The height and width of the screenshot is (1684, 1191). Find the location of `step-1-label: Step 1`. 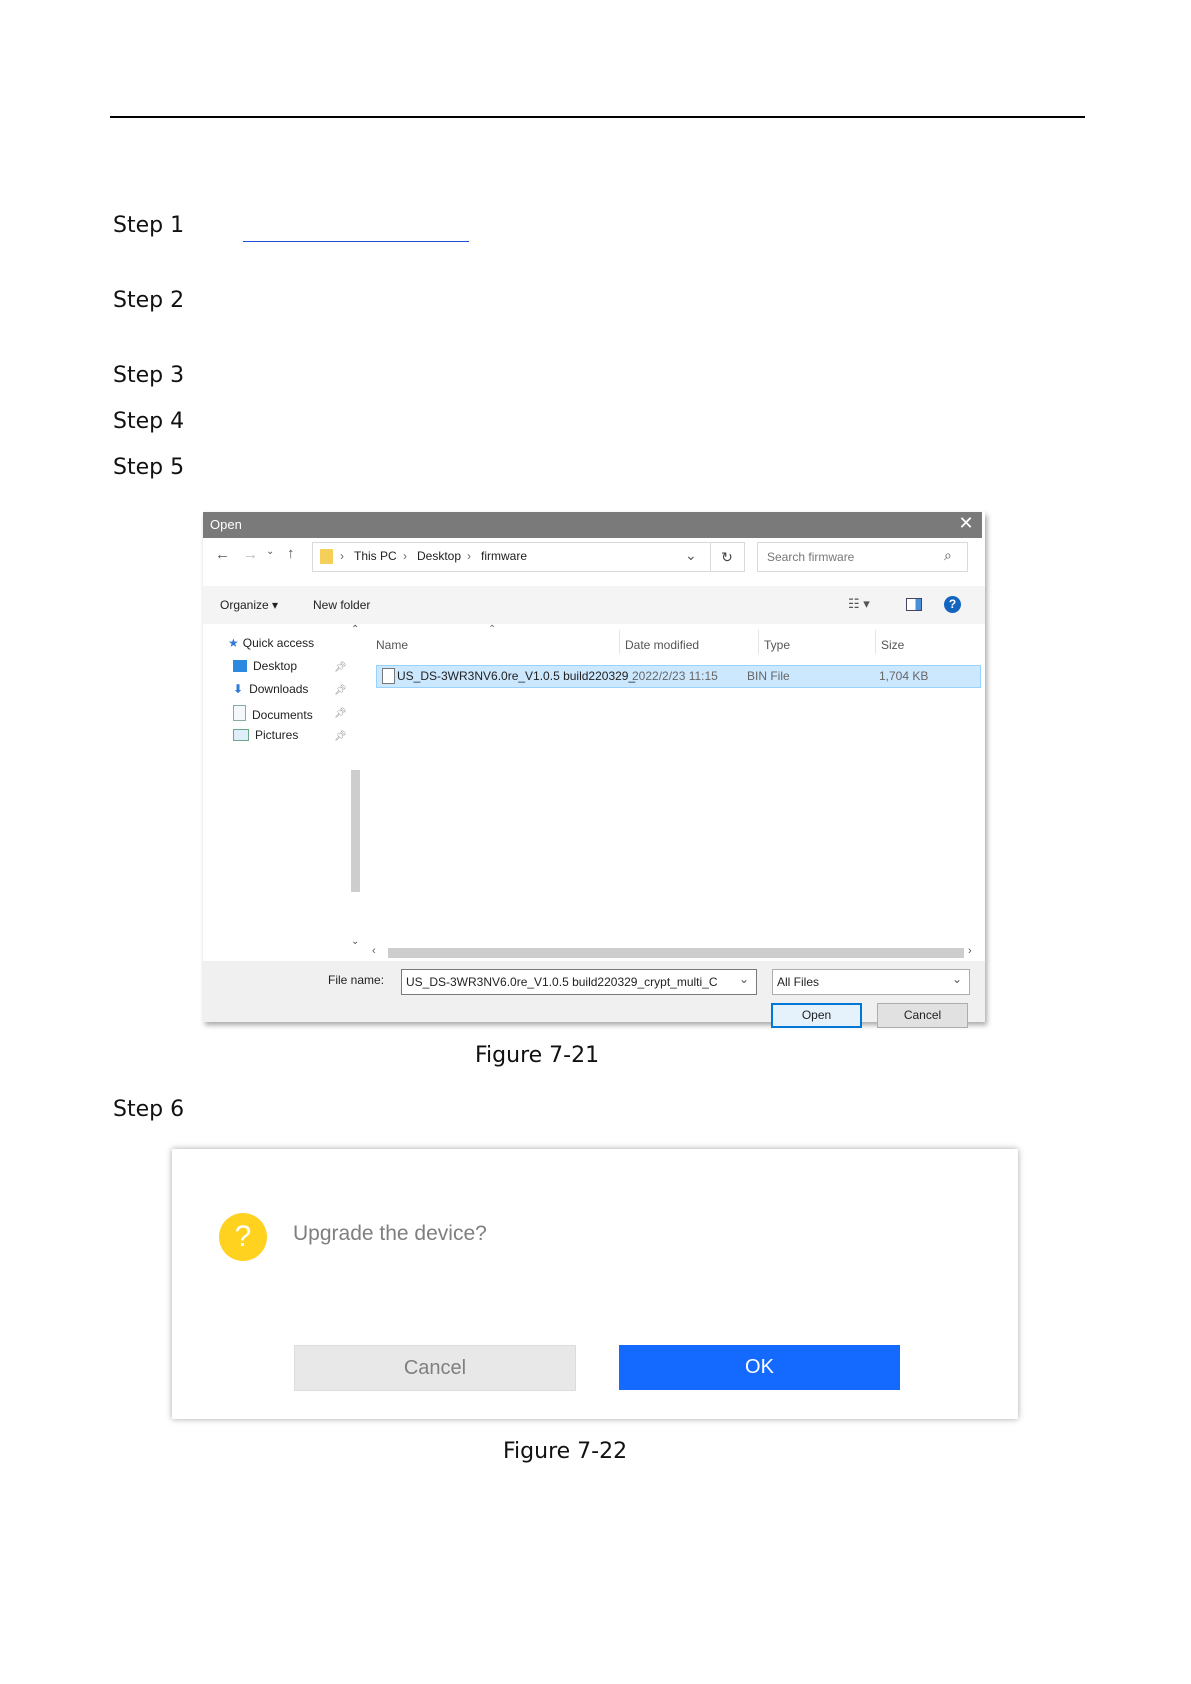

step-1-label: Step 1 is located at coordinates (149, 225).